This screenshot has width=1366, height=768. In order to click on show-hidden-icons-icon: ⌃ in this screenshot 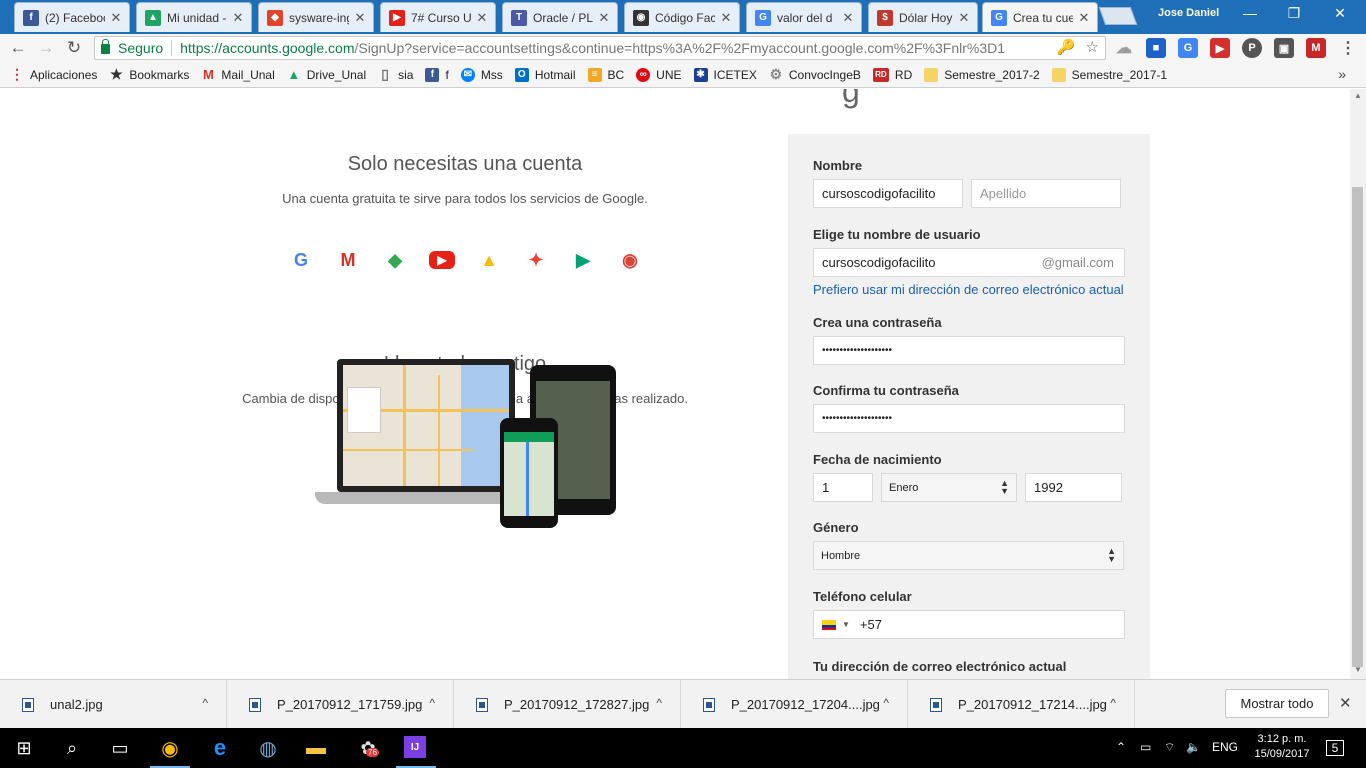, I will do `click(1121, 747)`.